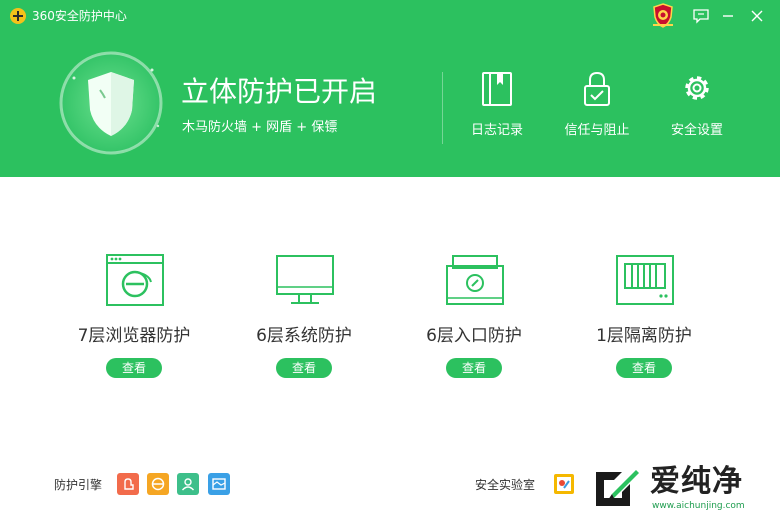 The image size is (780, 520). What do you see at coordinates (158, 484) in the screenshot?
I see `engine-e-icon` at bounding box center [158, 484].